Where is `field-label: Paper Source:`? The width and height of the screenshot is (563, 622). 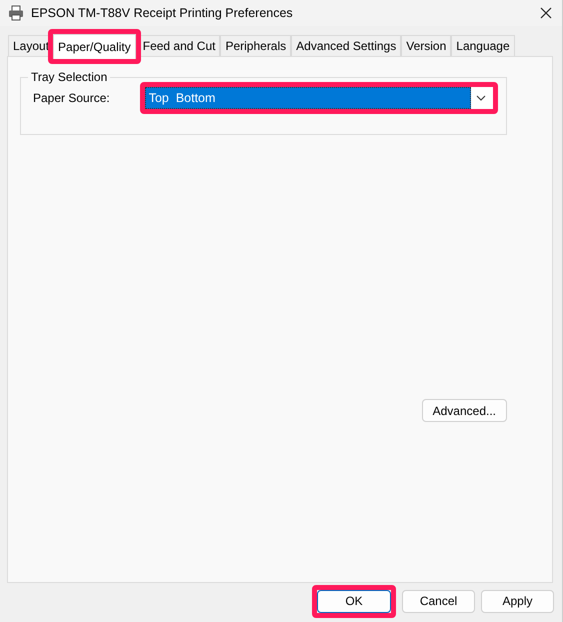 field-label: Paper Source: is located at coordinates (71, 98).